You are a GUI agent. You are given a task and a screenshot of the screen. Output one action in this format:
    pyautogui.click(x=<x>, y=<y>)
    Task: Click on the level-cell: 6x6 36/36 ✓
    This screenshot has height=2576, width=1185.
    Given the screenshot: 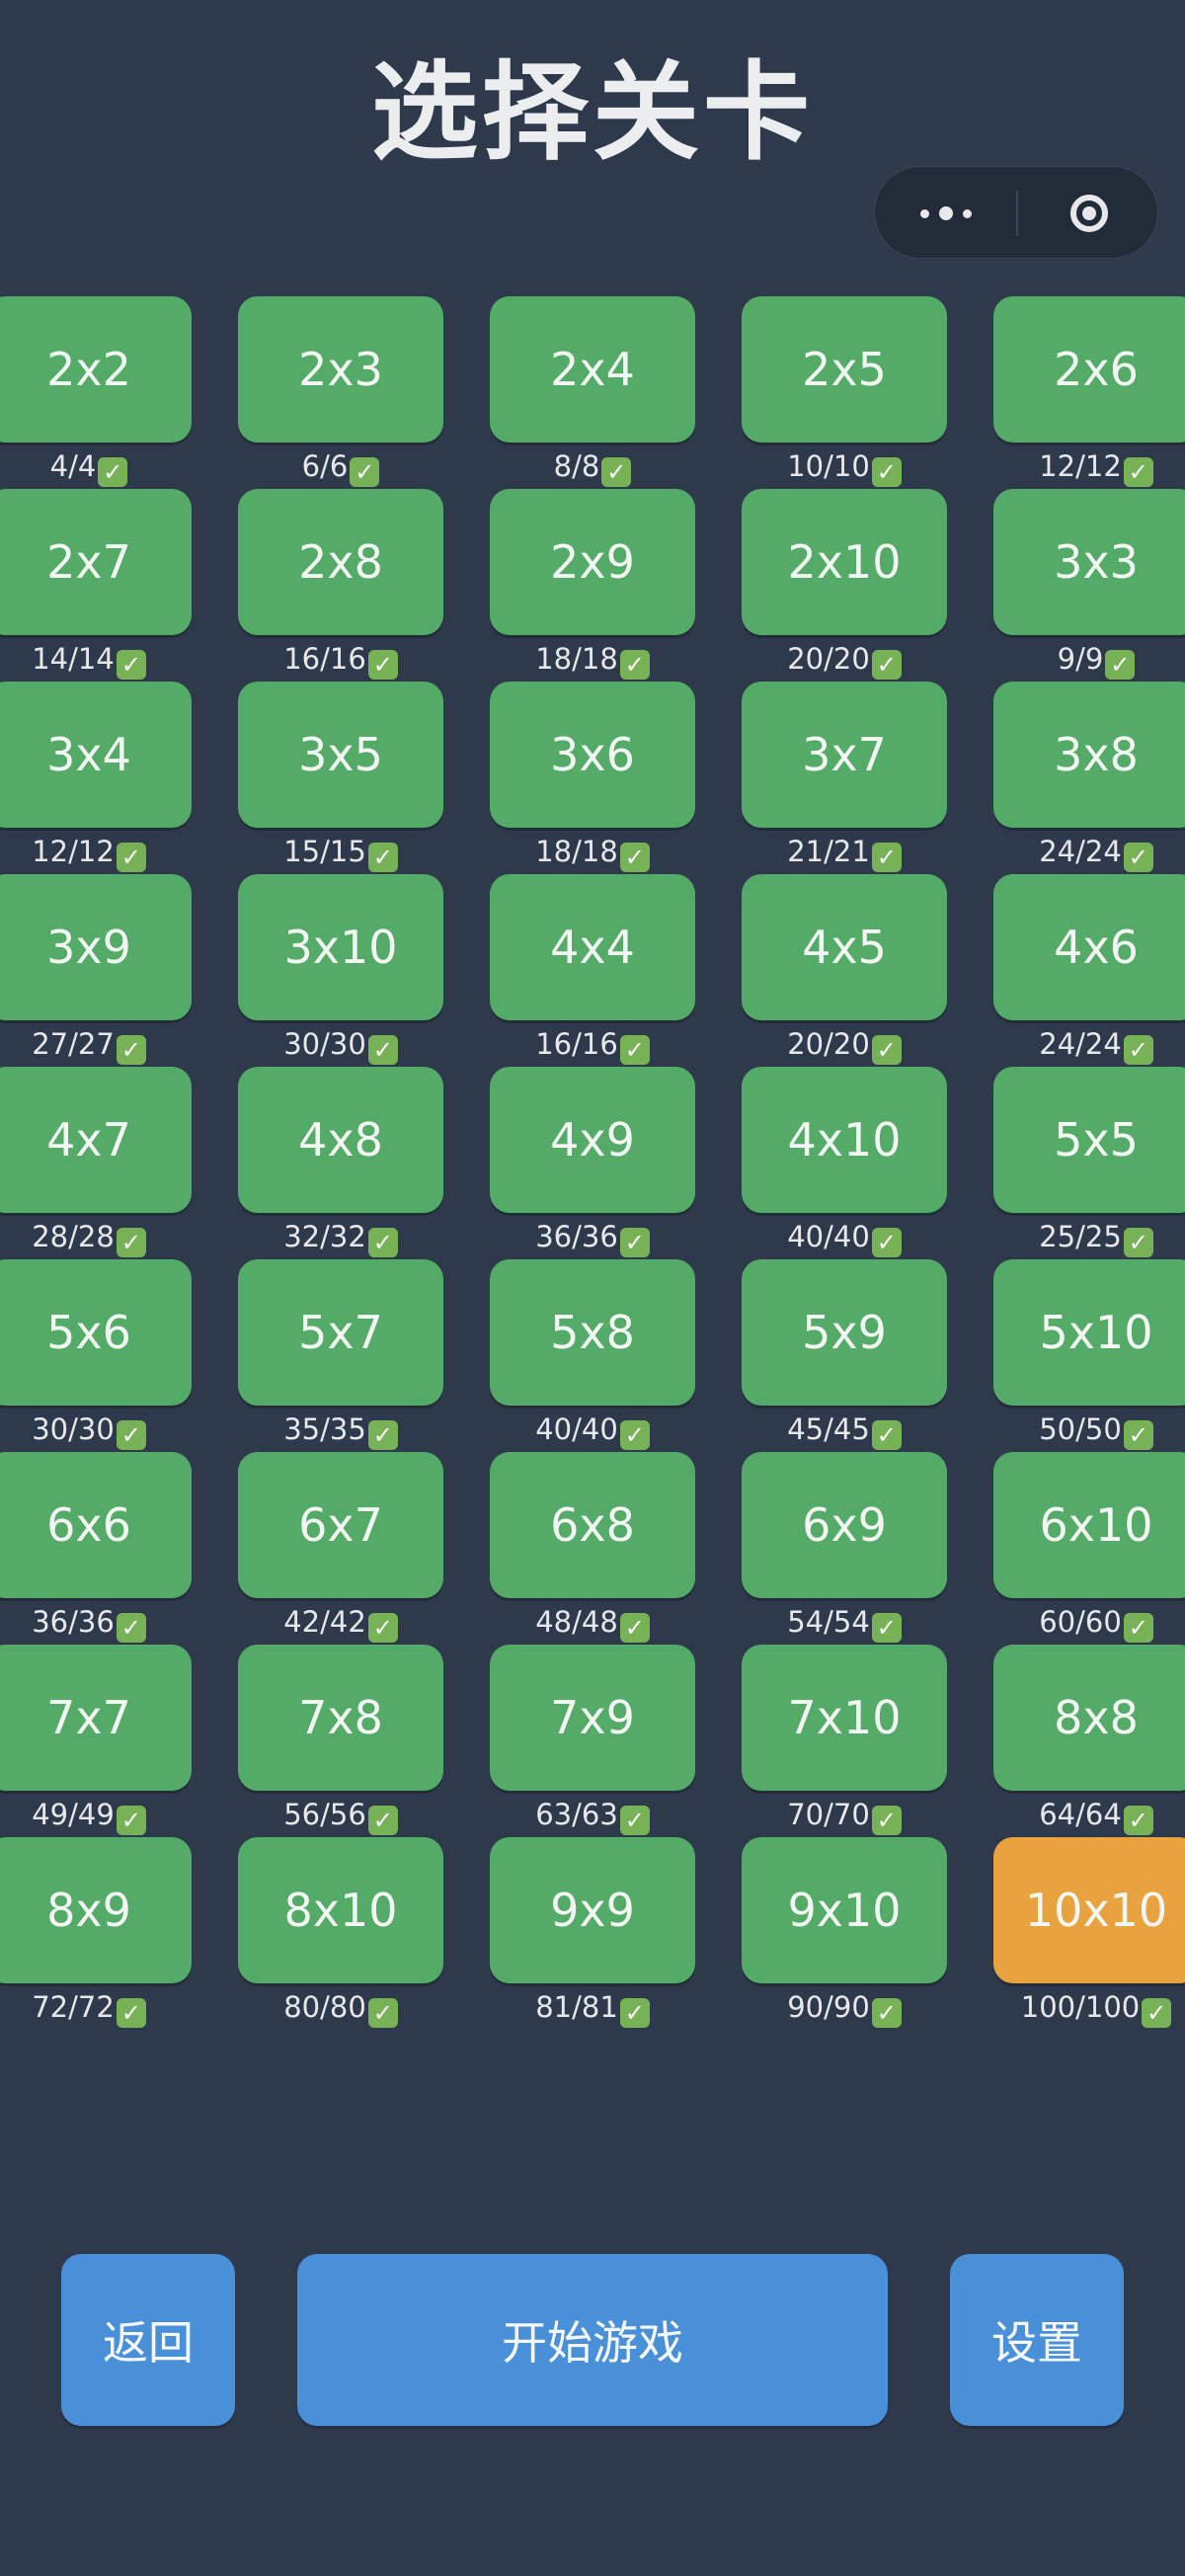 What is the action you would take?
    pyautogui.click(x=96, y=1547)
    